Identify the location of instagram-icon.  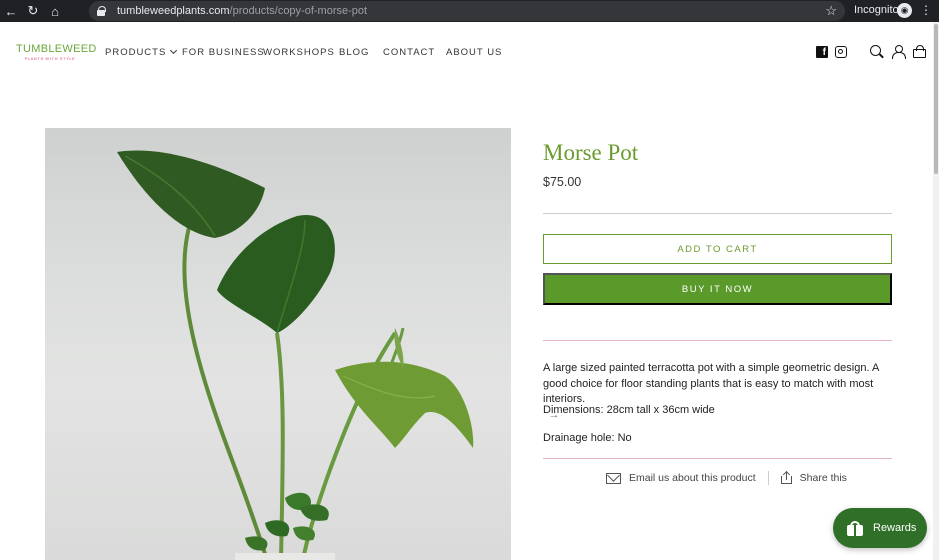
(841, 52).